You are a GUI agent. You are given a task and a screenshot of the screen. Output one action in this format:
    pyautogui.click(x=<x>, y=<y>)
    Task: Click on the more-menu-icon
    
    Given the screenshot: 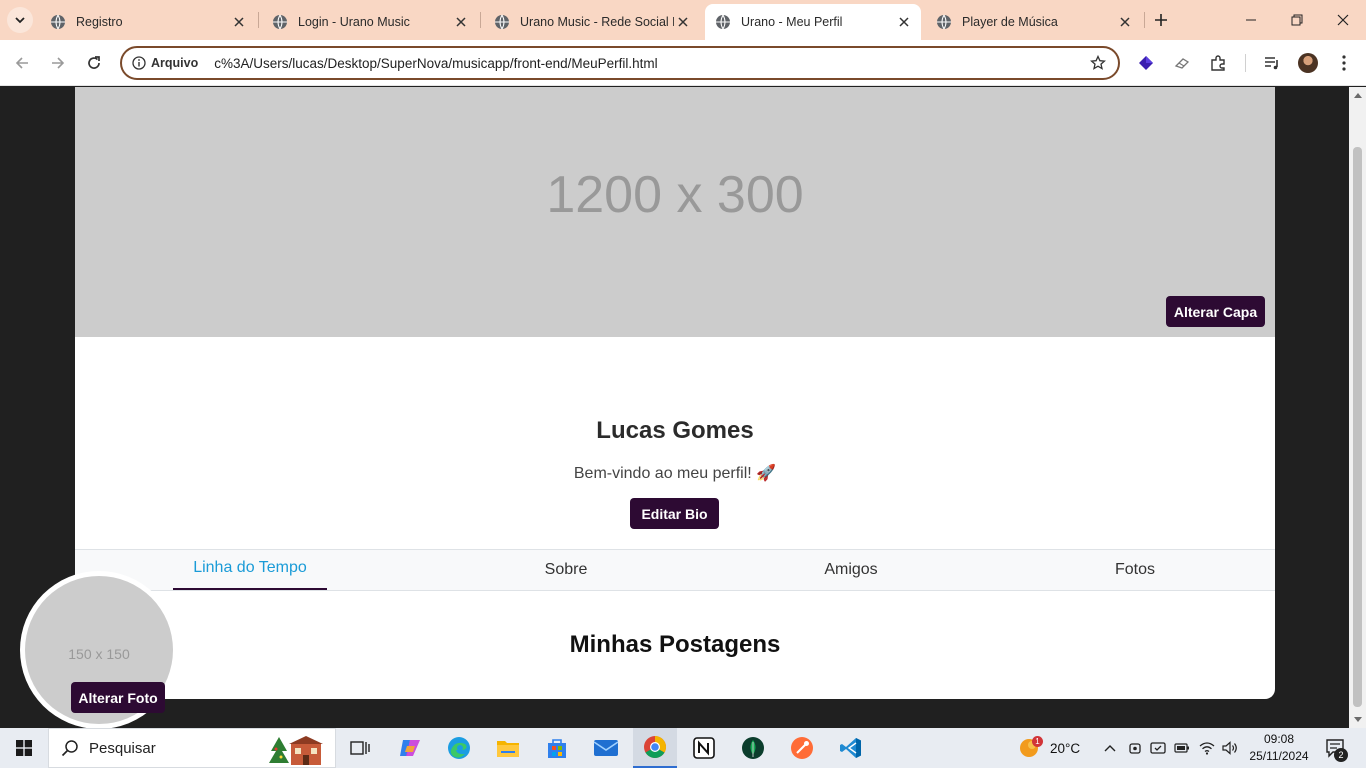 What is the action you would take?
    pyautogui.click(x=1344, y=63)
    